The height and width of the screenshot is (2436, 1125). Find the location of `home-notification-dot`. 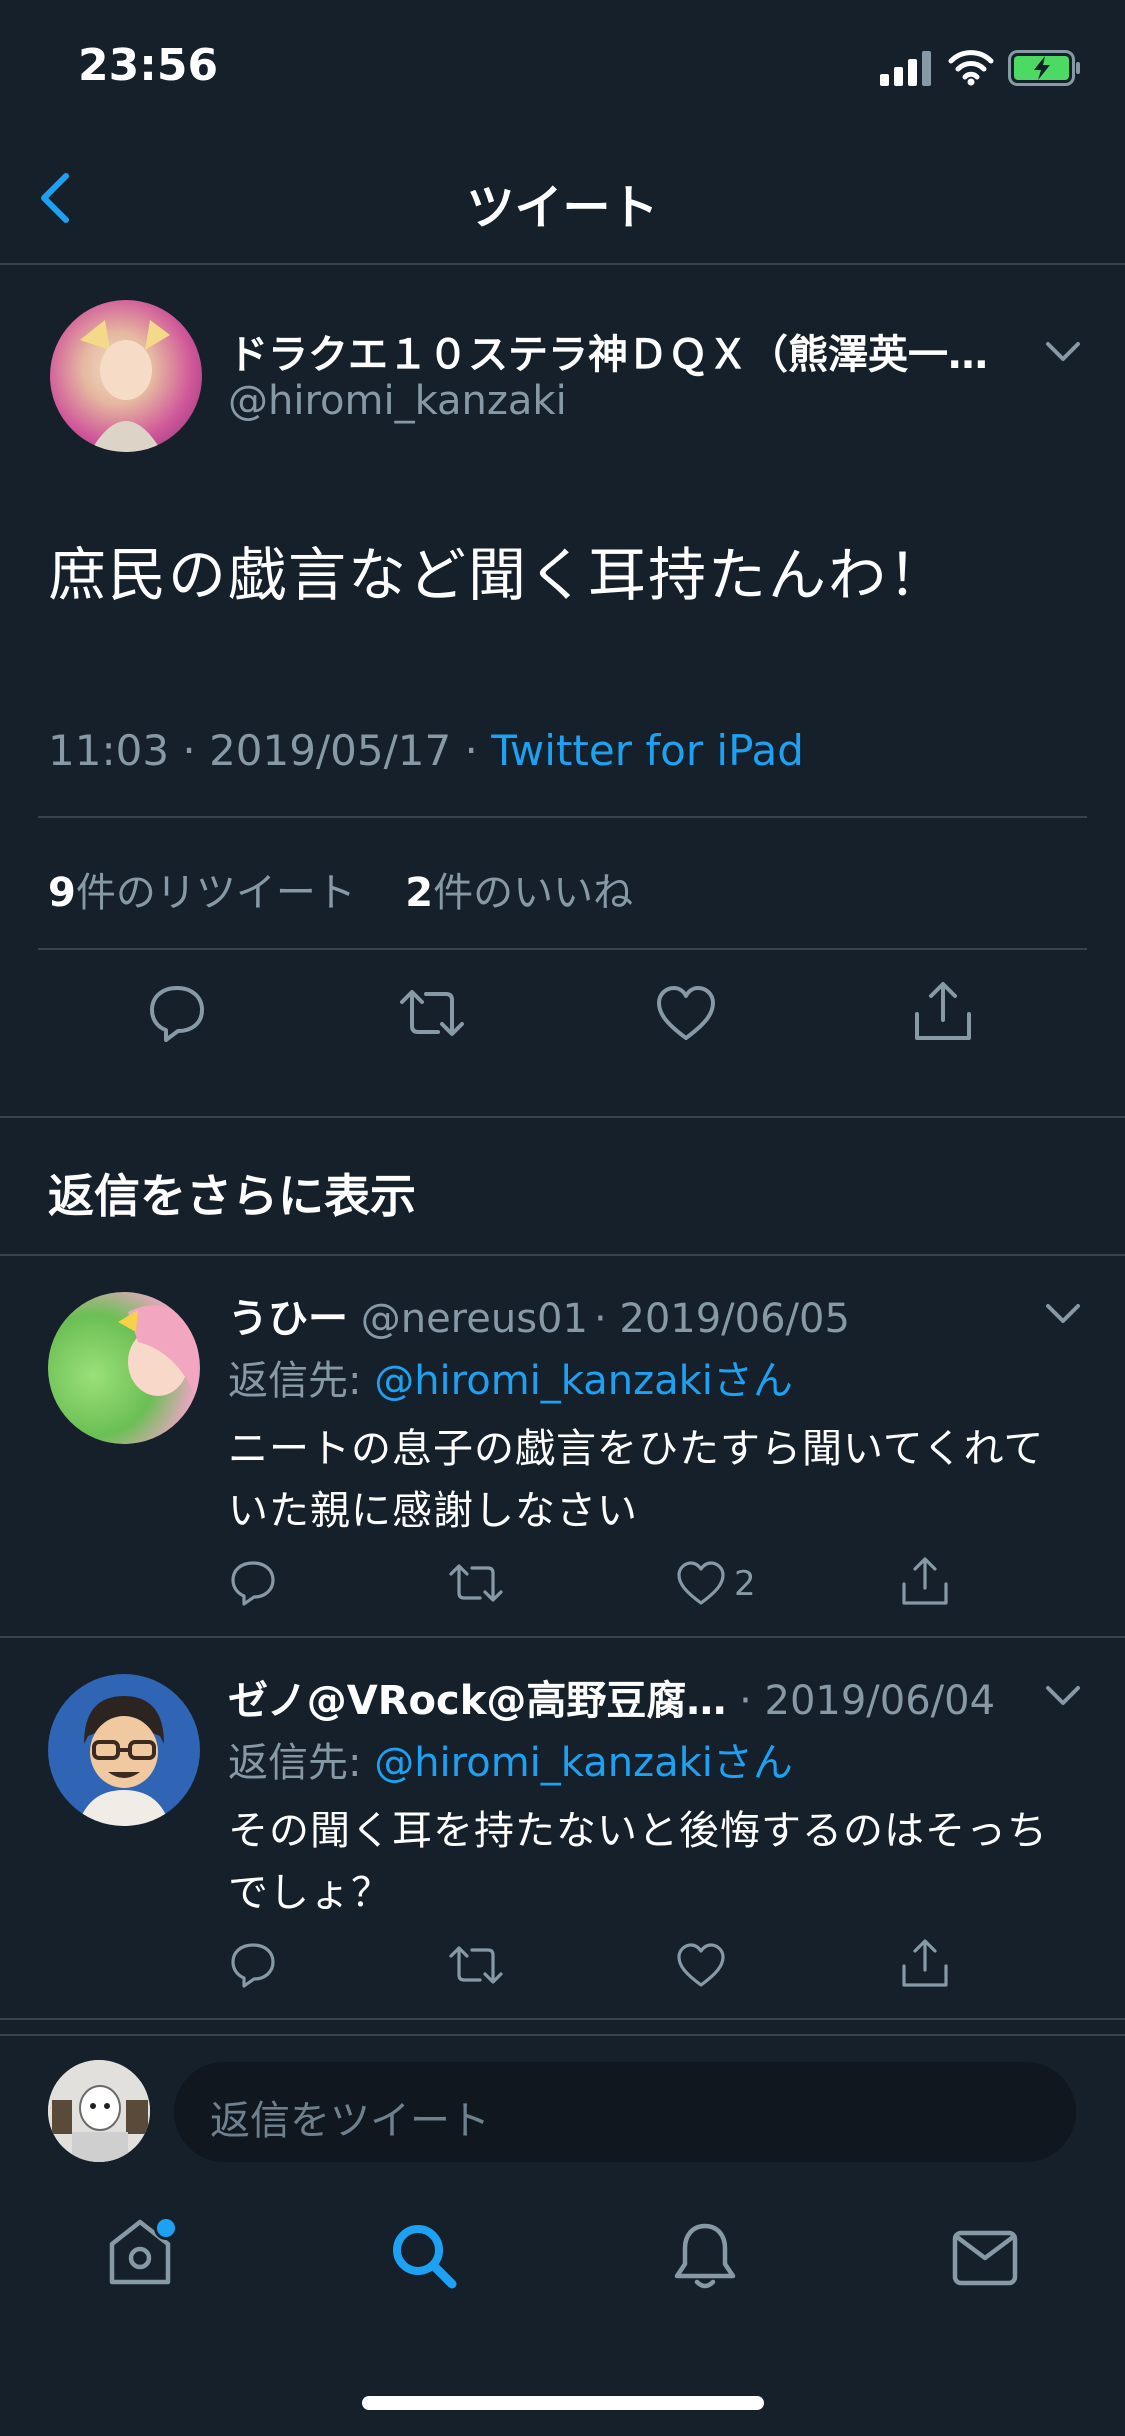

home-notification-dot is located at coordinates (166, 2228).